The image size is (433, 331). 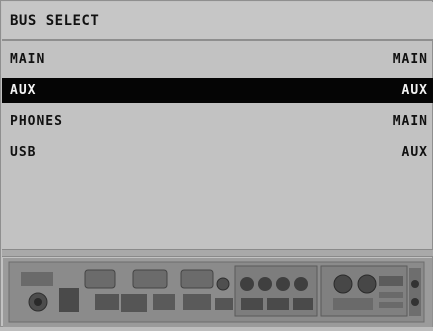 I want to click on row-label: MAIN, so click(x=28, y=59).